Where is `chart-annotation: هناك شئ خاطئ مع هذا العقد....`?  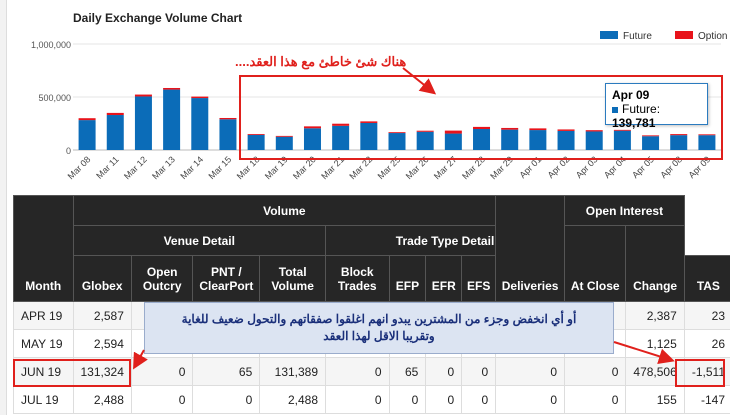 chart-annotation: هناك شئ خاطئ مع هذا العقد.... is located at coordinates (321, 61).